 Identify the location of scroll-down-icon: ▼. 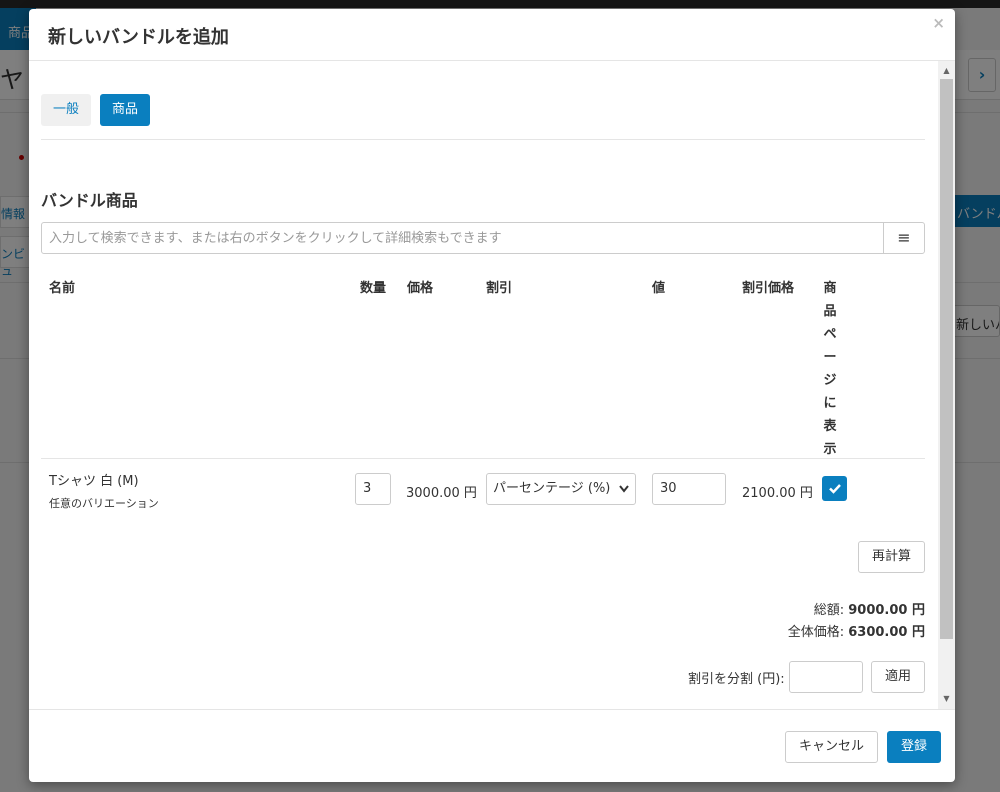
(946, 699).